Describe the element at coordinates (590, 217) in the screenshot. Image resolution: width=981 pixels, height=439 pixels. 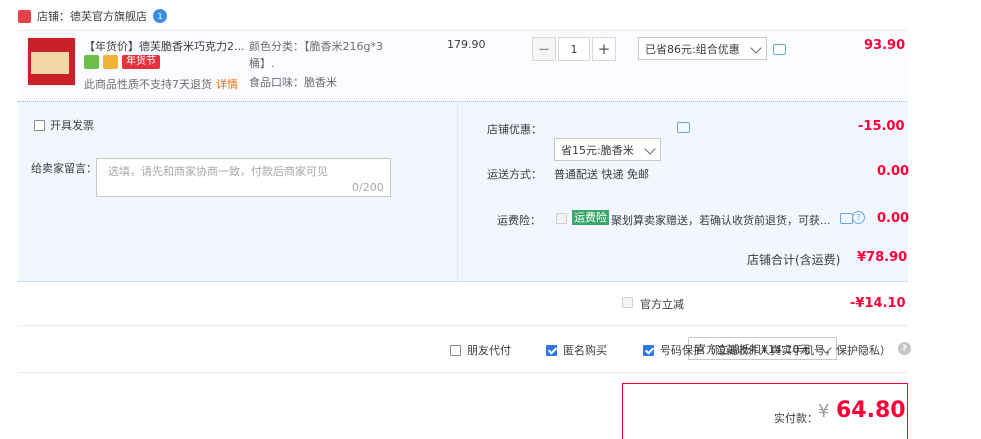
I see `insurance-badge: 运费险` at that location.